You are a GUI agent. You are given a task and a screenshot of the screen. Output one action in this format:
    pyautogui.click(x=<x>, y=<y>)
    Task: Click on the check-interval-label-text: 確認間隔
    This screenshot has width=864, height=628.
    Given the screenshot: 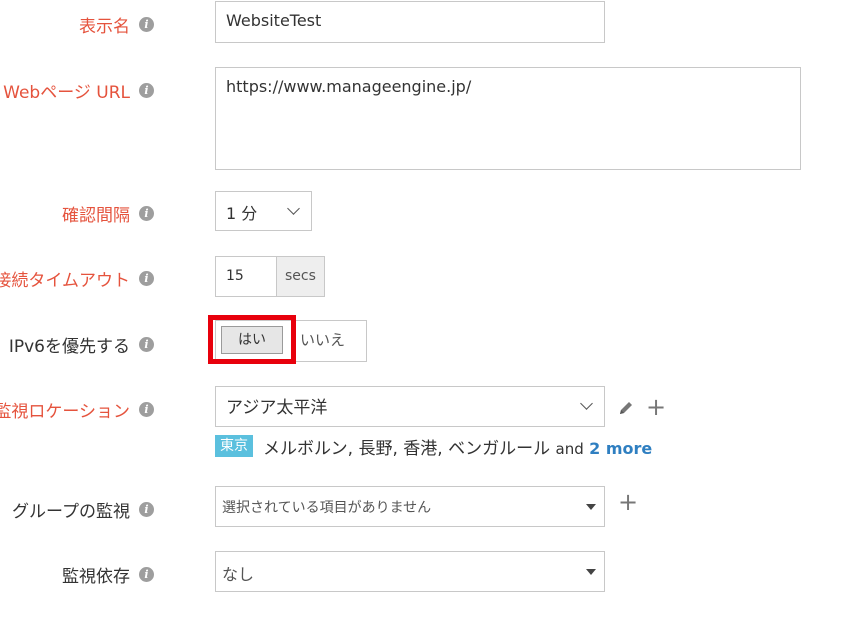 What is the action you would take?
    pyautogui.click(x=96, y=216)
    